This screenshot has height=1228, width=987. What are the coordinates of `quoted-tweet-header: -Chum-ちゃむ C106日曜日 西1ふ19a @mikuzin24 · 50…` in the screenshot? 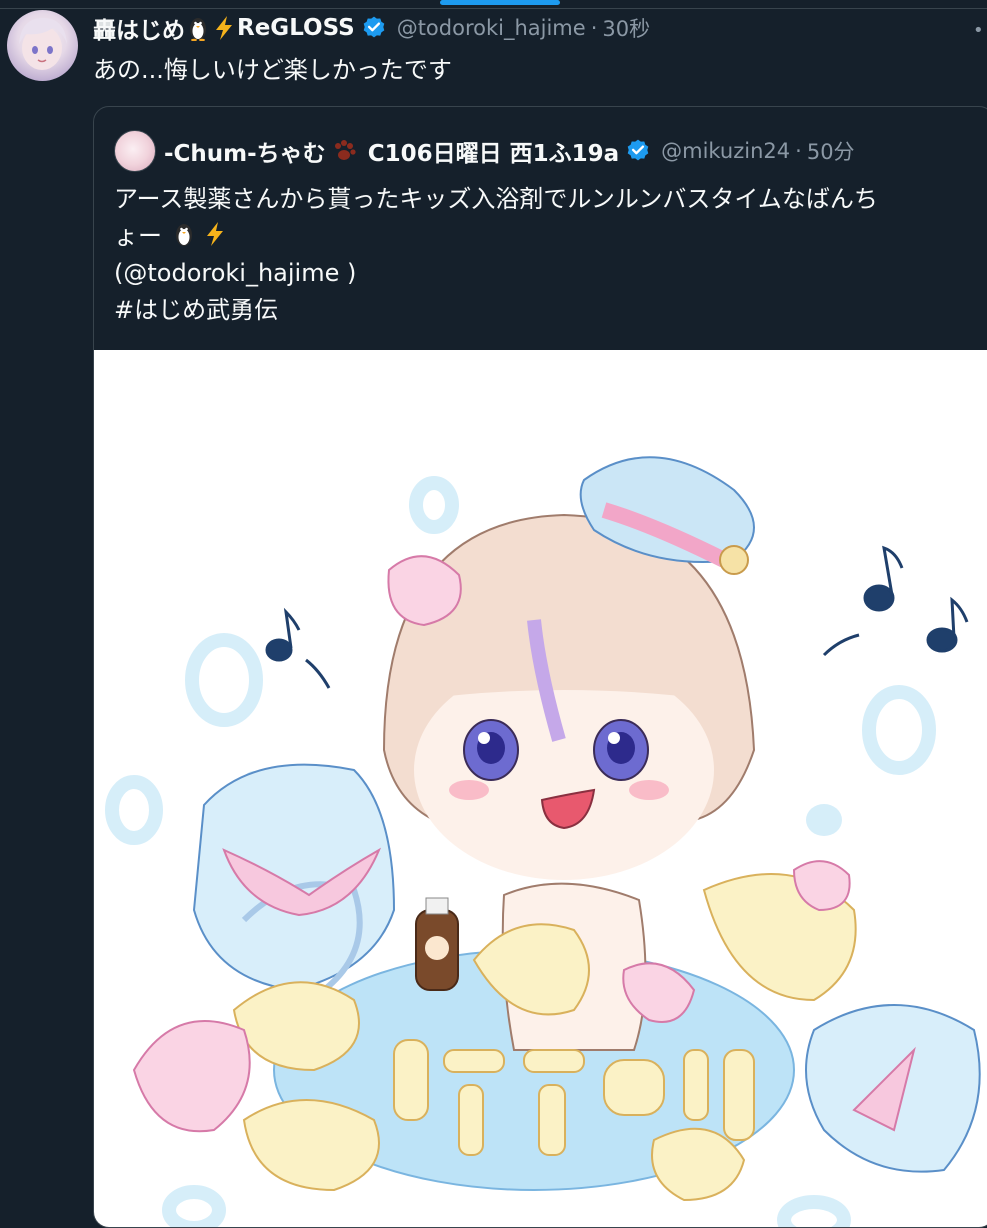 It's located at (484, 151).